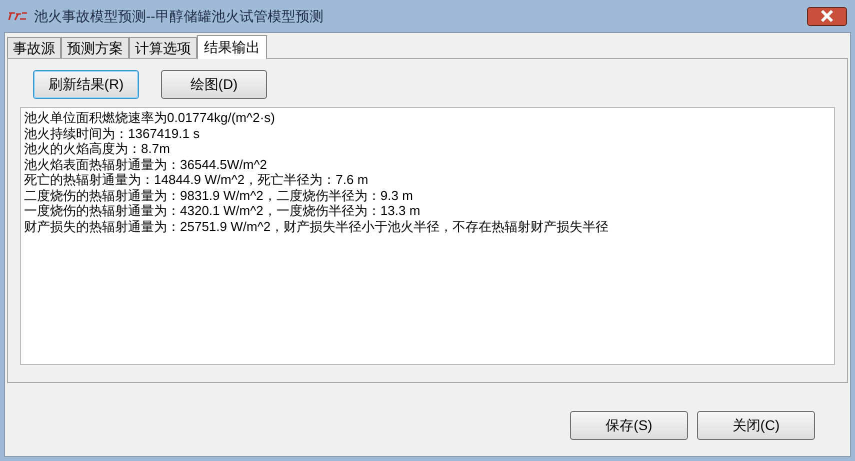 The width and height of the screenshot is (855, 461). What do you see at coordinates (34, 47) in the screenshot?
I see `tab: 事故源` at bounding box center [34, 47].